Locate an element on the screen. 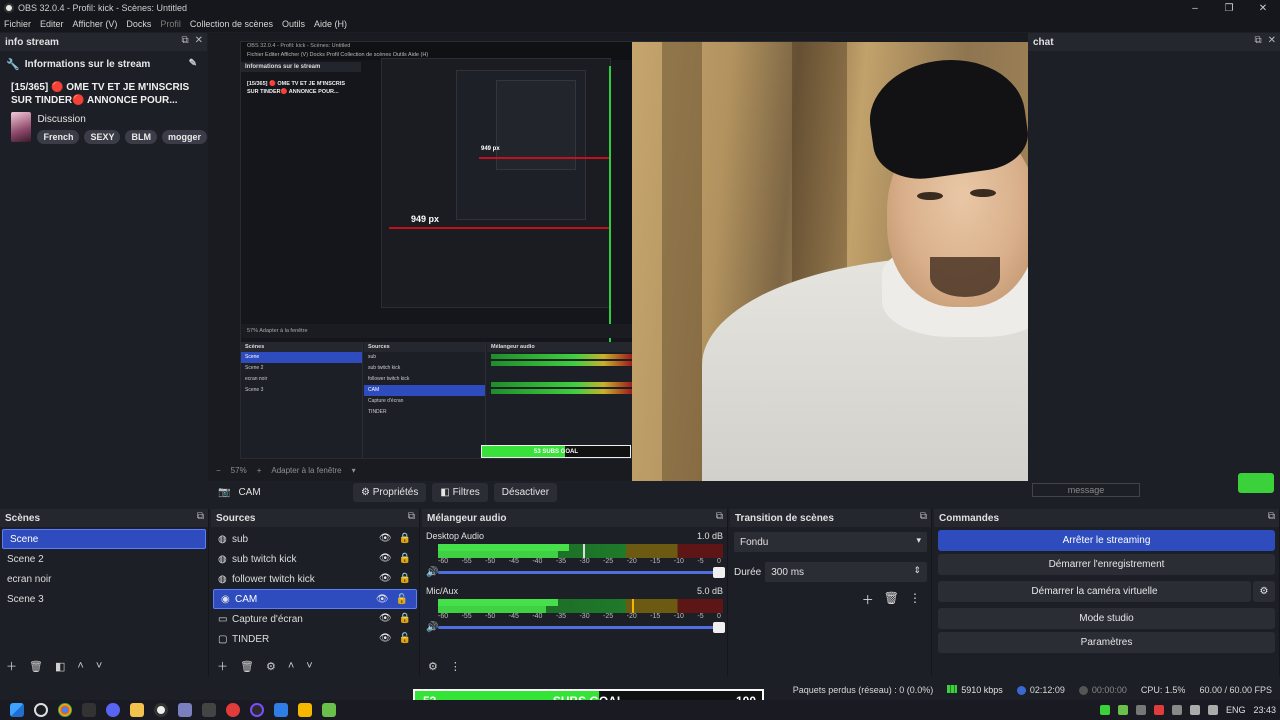 The width and height of the screenshot is (1280, 720). minimize-button: – is located at coordinates (1195, 8).